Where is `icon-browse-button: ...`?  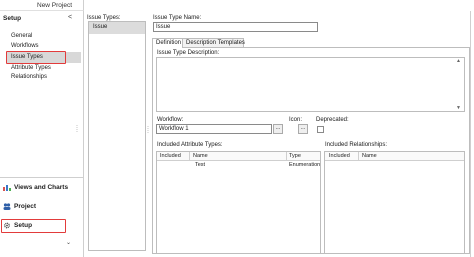 icon-browse-button: ... is located at coordinates (303, 129).